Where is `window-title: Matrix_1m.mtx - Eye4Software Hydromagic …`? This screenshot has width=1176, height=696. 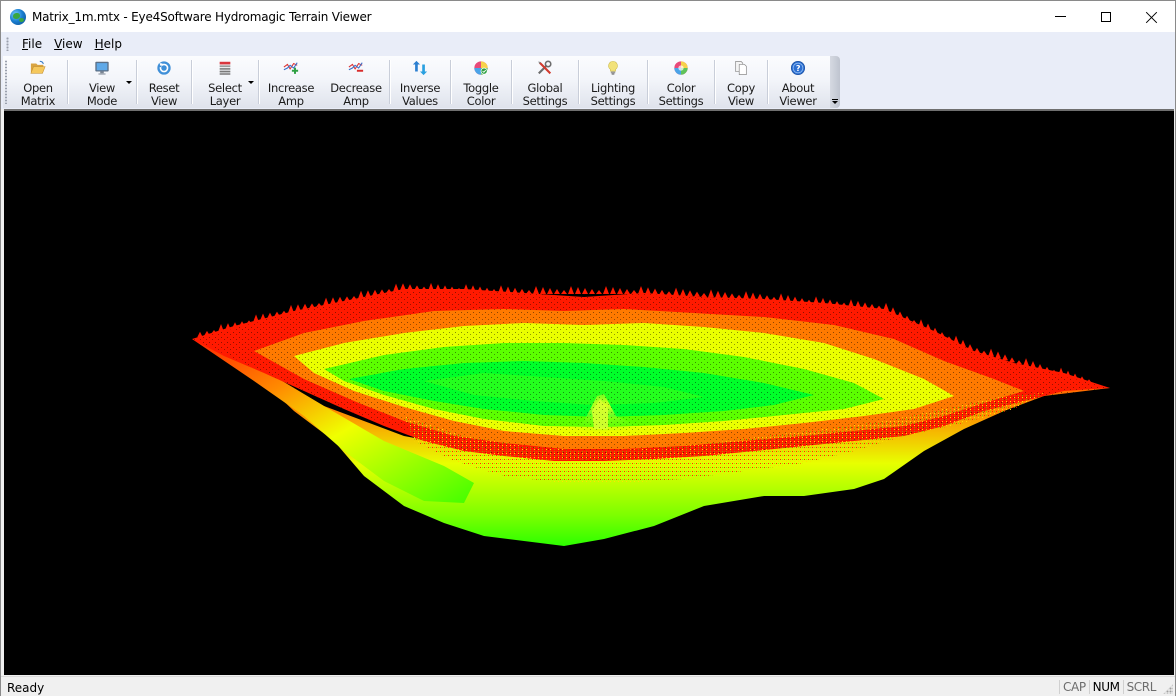 window-title: Matrix_1m.mtx - Eye4Software Hydromagic … is located at coordinates (202, 16).